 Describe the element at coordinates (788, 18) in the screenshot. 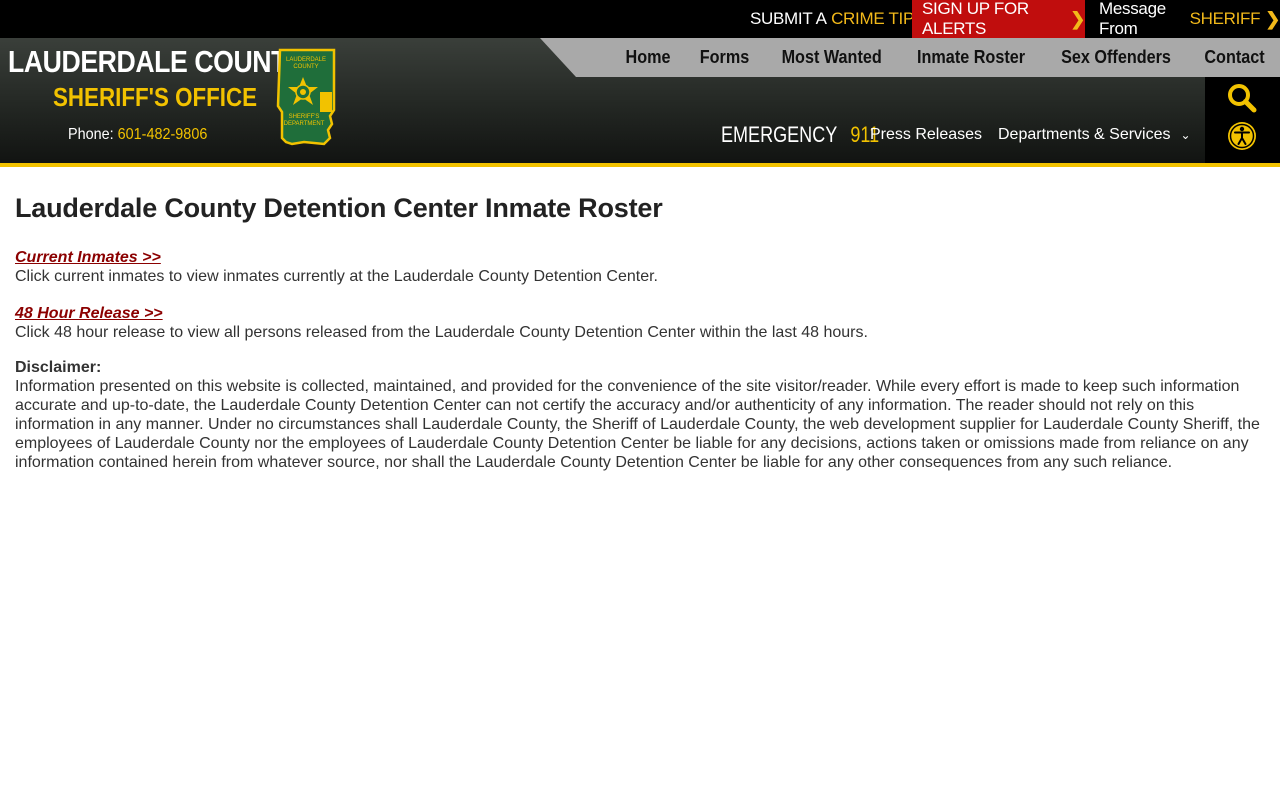

I see `crime-tip-prefix: SUBMIT A` at that location.